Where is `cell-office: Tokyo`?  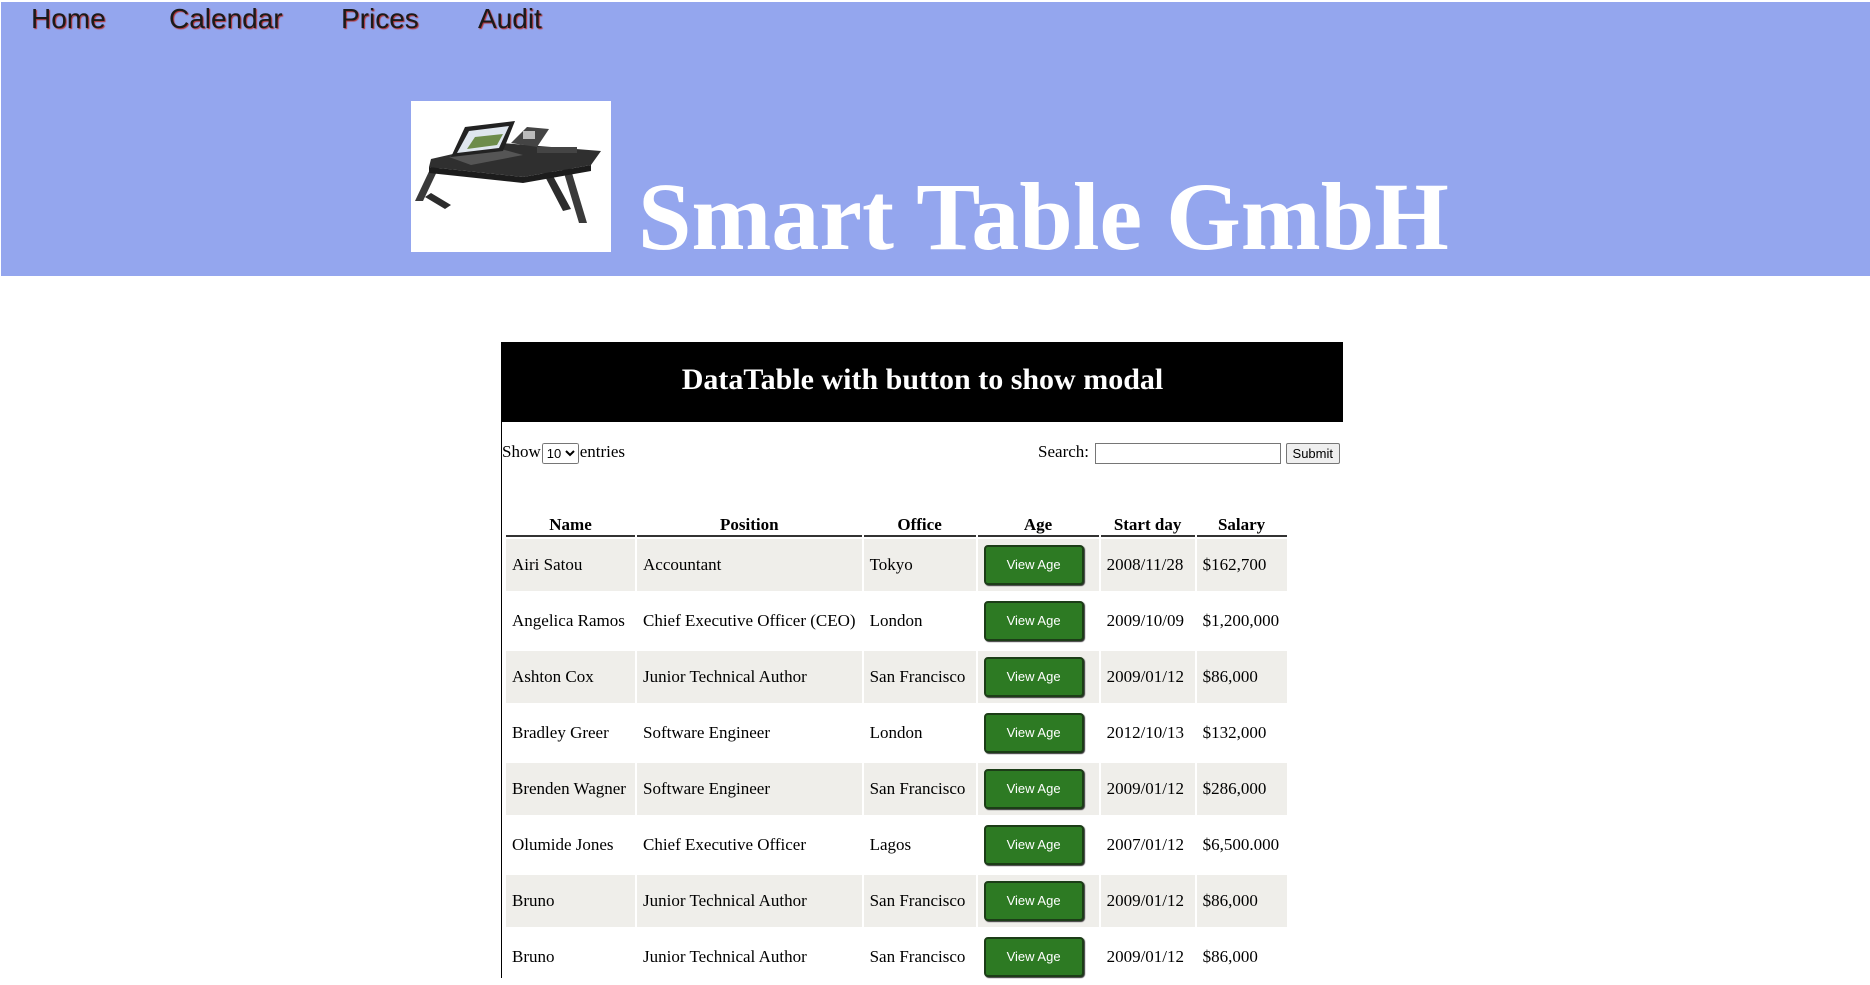
cell-office: Tokyo is located at coordinates (919, 565).